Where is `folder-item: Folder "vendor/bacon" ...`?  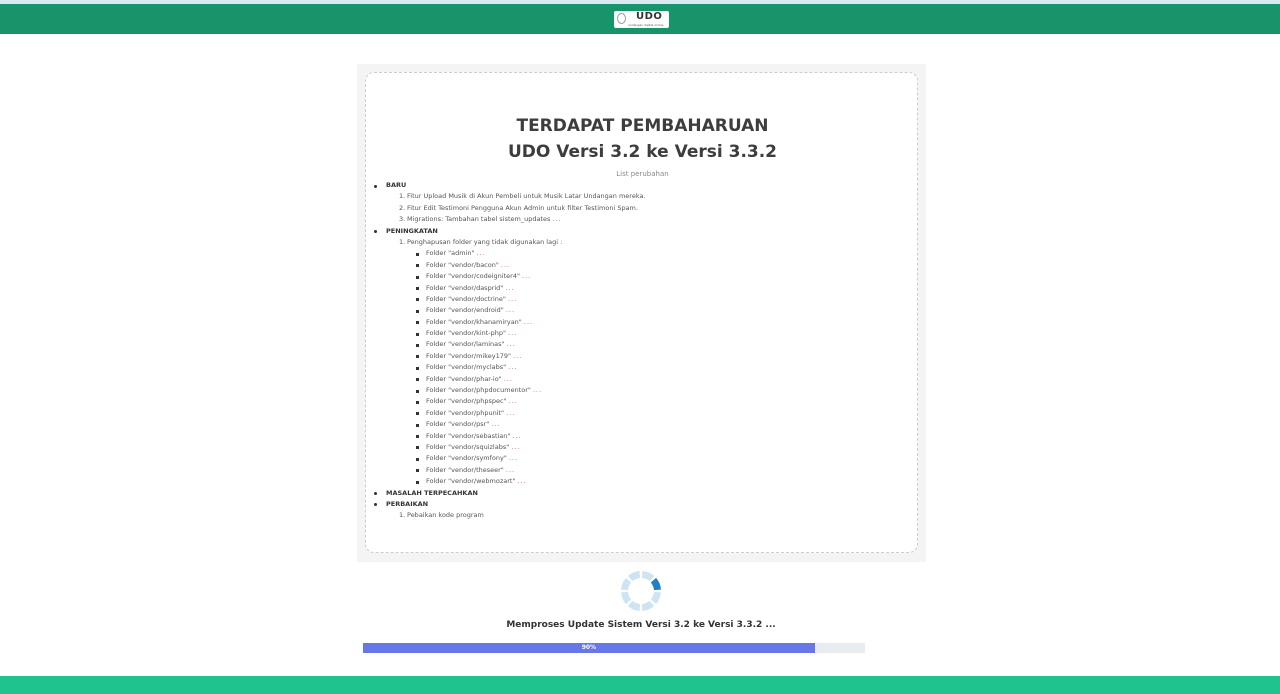 folder-item: Folder "vendor/bacon" ... is located at coordinates (642, 265).